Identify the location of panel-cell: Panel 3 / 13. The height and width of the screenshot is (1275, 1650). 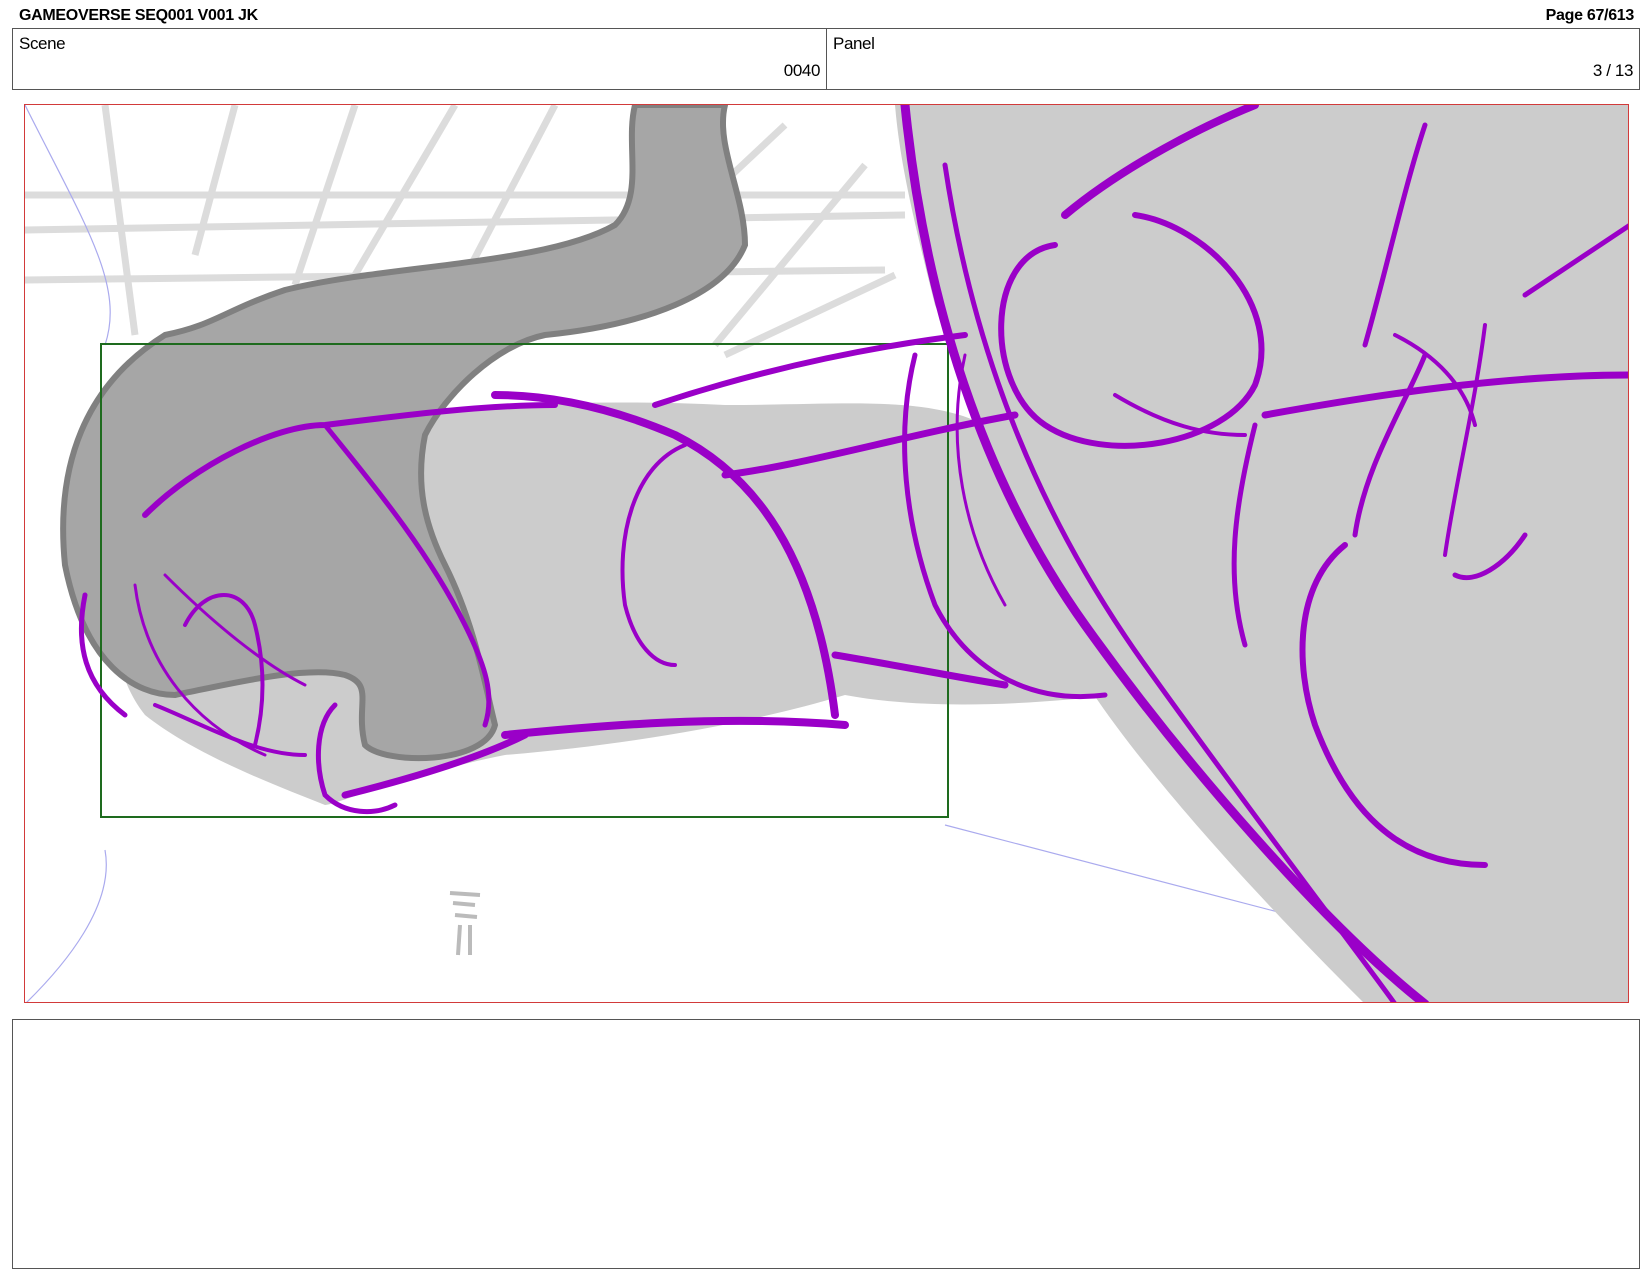
(1233, 59).